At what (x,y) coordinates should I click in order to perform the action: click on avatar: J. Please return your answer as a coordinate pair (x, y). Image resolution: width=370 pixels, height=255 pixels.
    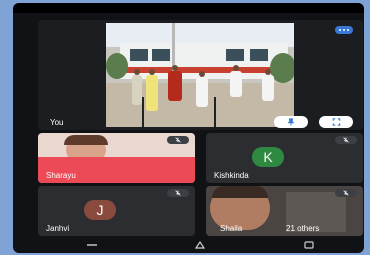
    Looking at the image, I should click on (100, 210).